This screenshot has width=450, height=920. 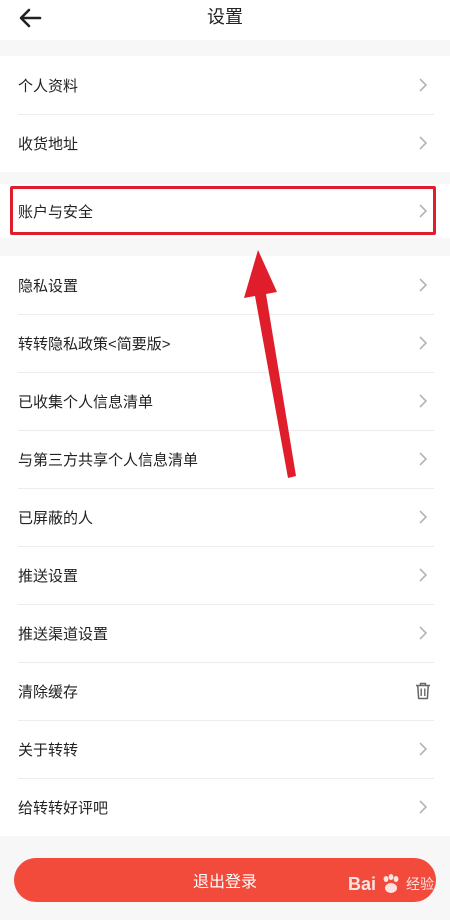 I want to click on settings-item-label: 推送设置, so click(x=48, y=576).